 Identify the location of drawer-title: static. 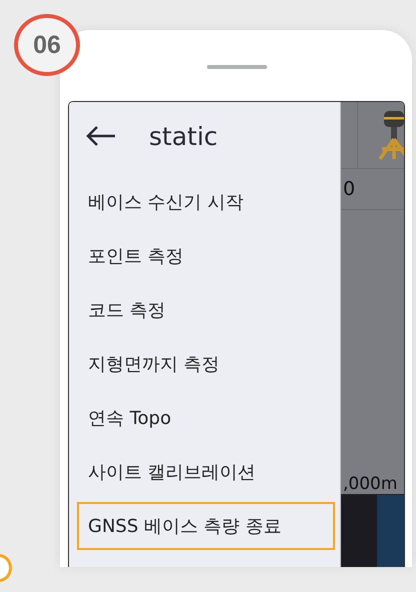
(183, 136).